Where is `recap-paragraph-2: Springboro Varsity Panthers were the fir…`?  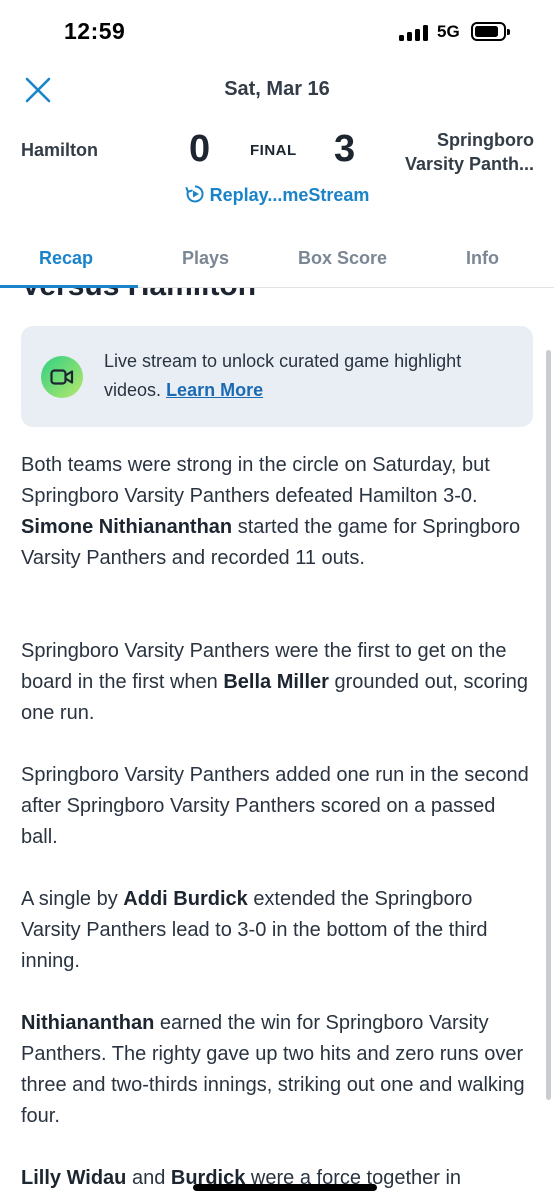 recap-paragraph-2: Springboro Varsity Panthers were the fir… is located at coordinates (277, 682).